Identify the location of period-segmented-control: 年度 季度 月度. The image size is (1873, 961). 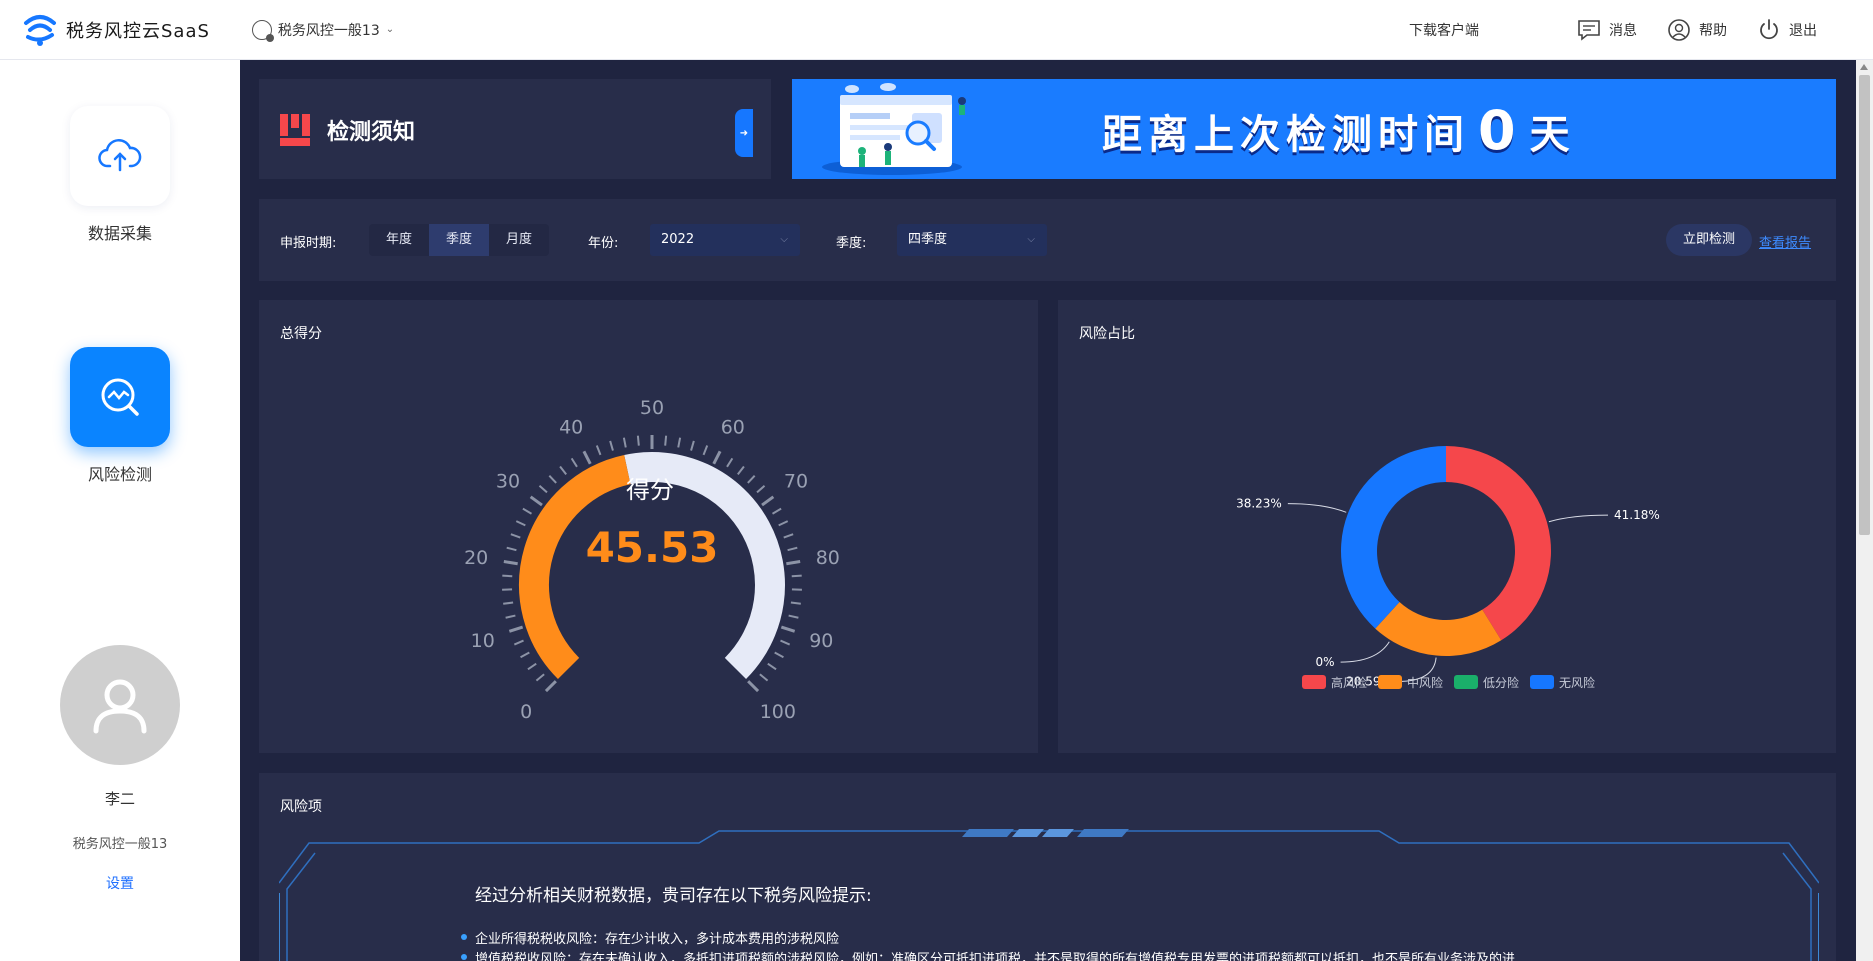
(459, 240).